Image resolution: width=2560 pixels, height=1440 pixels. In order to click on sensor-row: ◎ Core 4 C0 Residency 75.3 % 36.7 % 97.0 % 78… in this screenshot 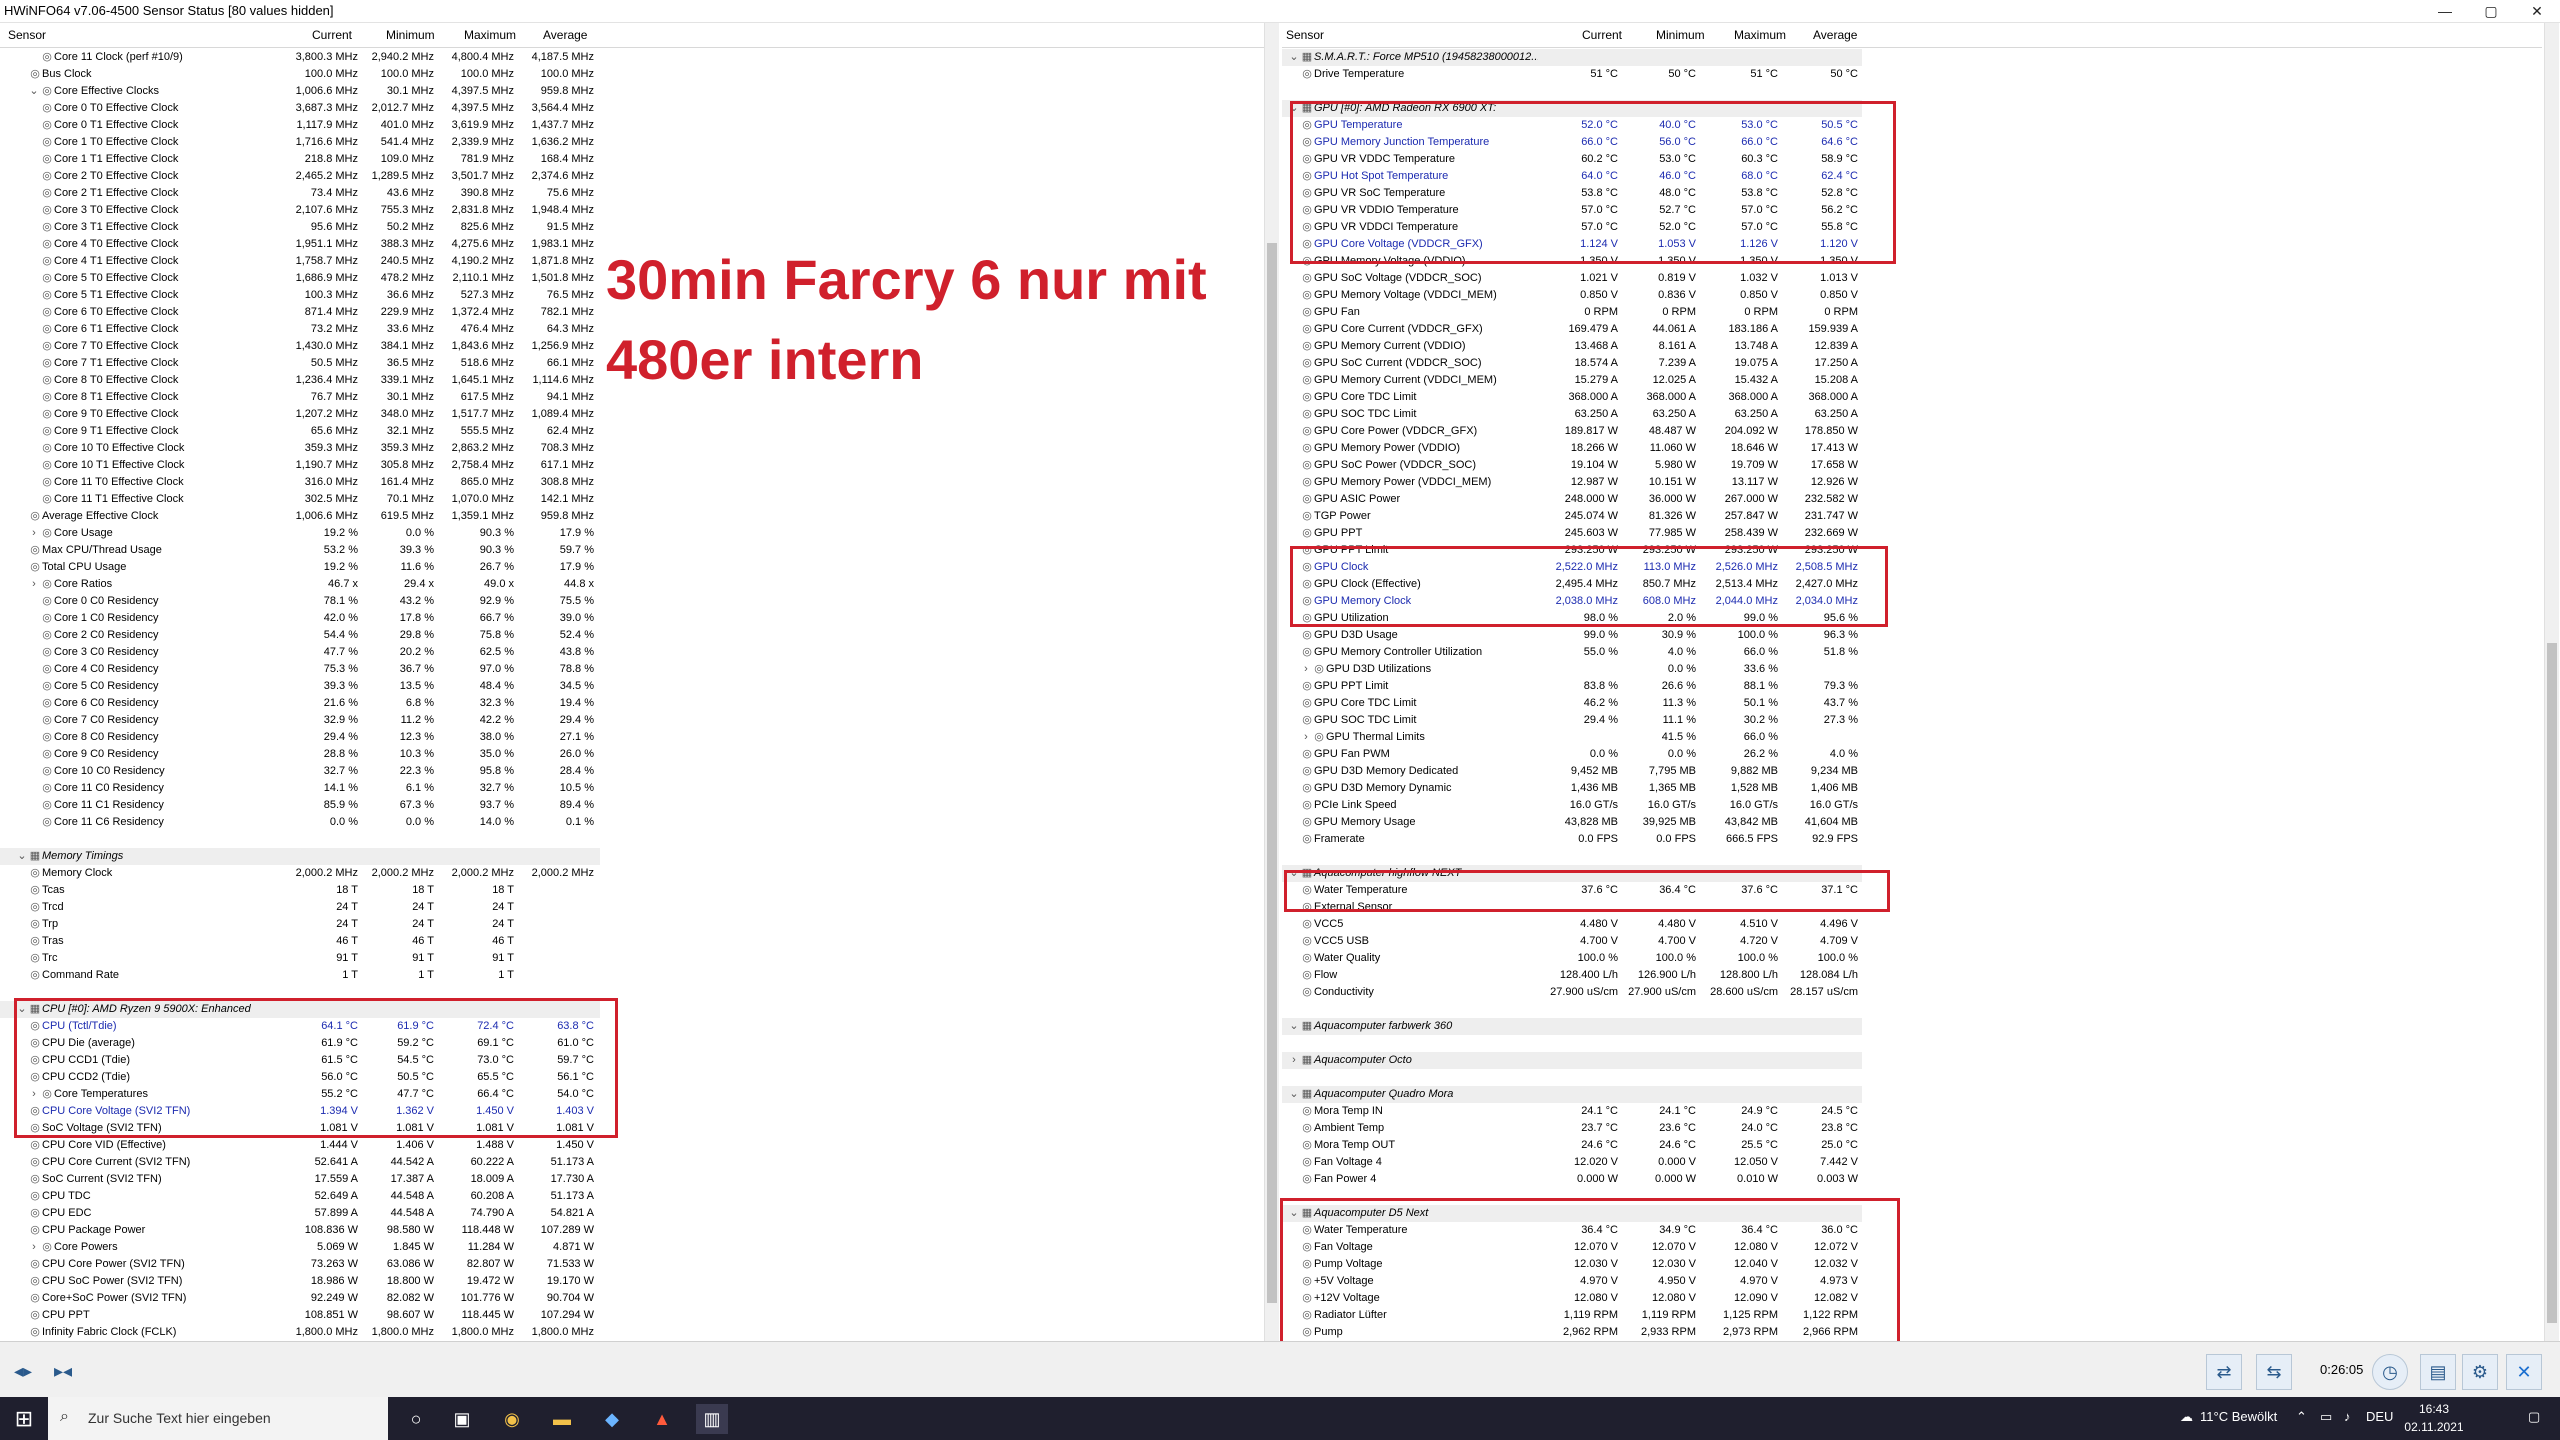, I will do `click(300, 669)`.